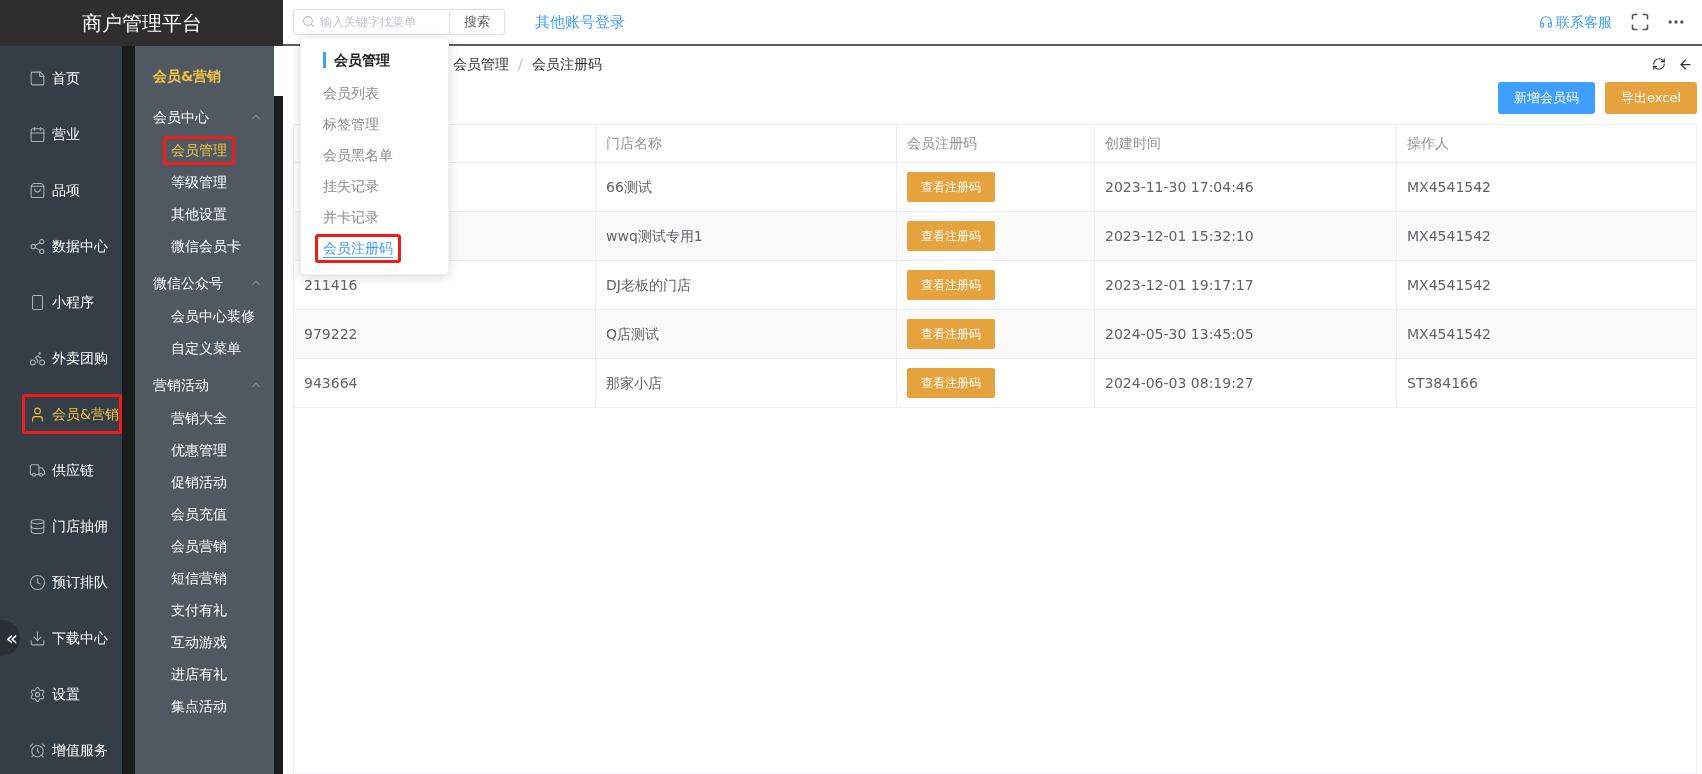 The image size is (1702, 774). What do you see at coordinates (199, 514) in the screenshot?
I see `submenu-item: 会员充值` at bounding box center [199, 514].